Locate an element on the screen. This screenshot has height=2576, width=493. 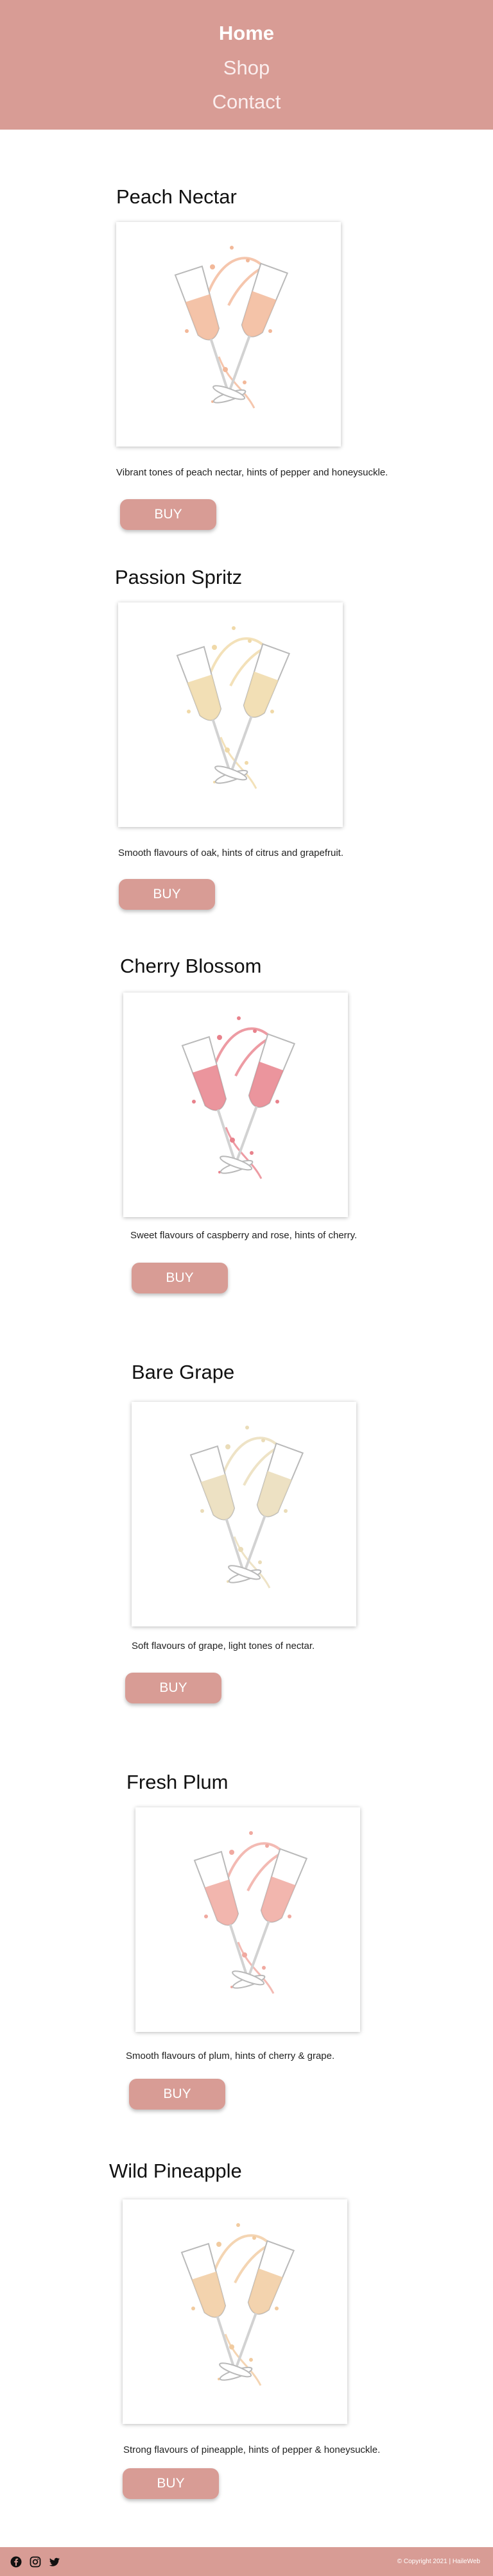
product-title: Bare Grape is located at coordinates (183, 1372).